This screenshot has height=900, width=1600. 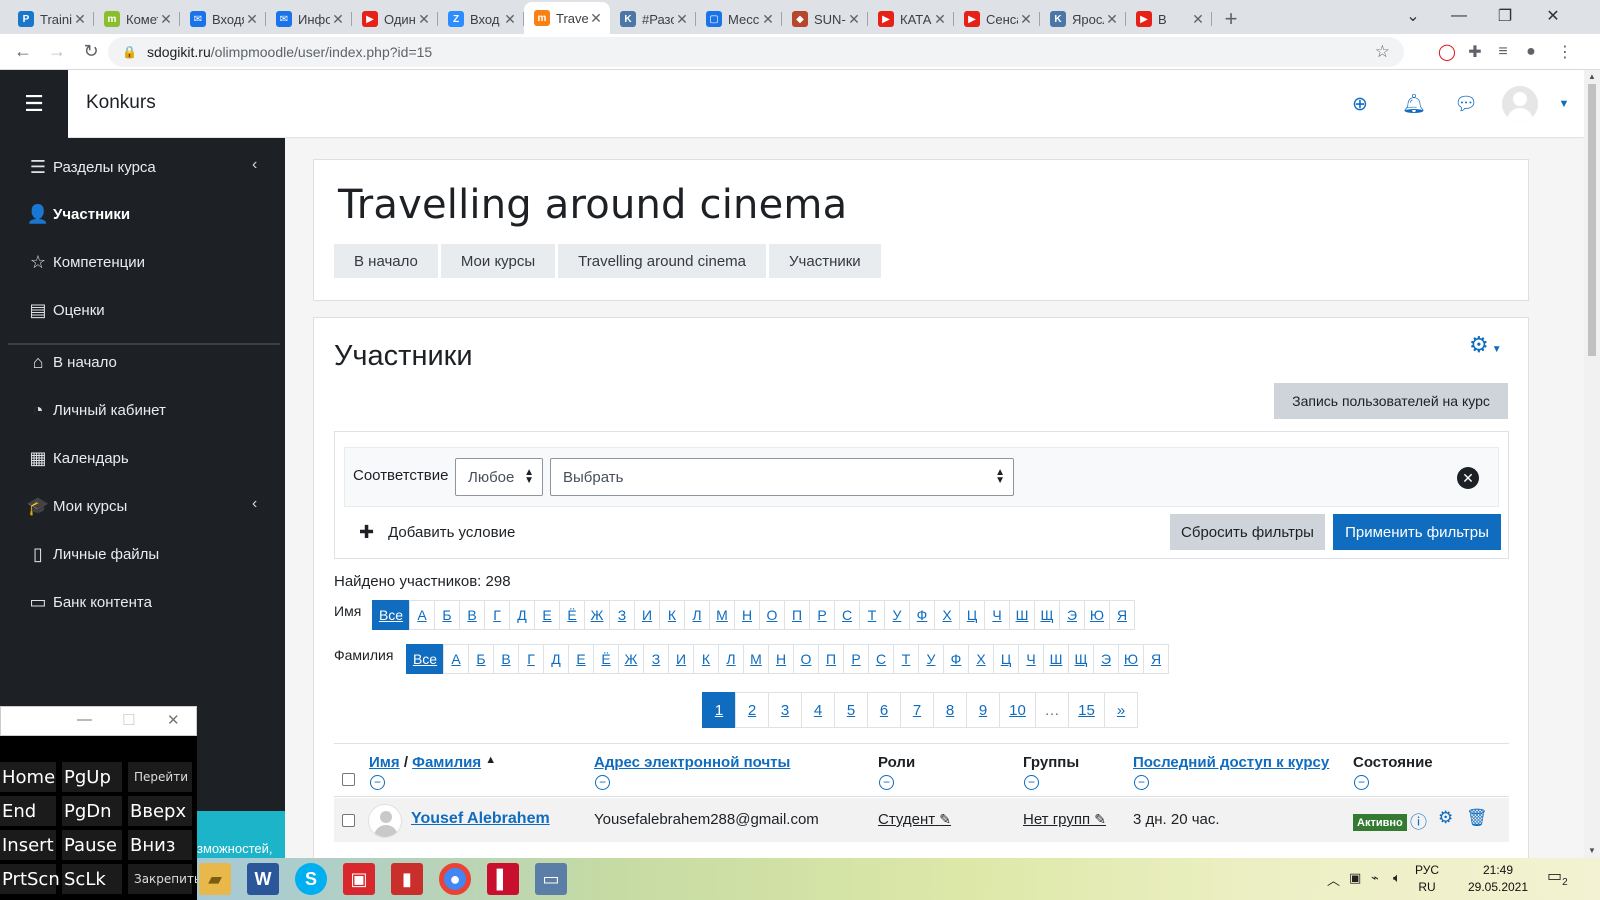 What do you see at coordinates (647, 615) in the screenshot?
I see `firstname-initial-letter: И` at bounding box center [647, 615].